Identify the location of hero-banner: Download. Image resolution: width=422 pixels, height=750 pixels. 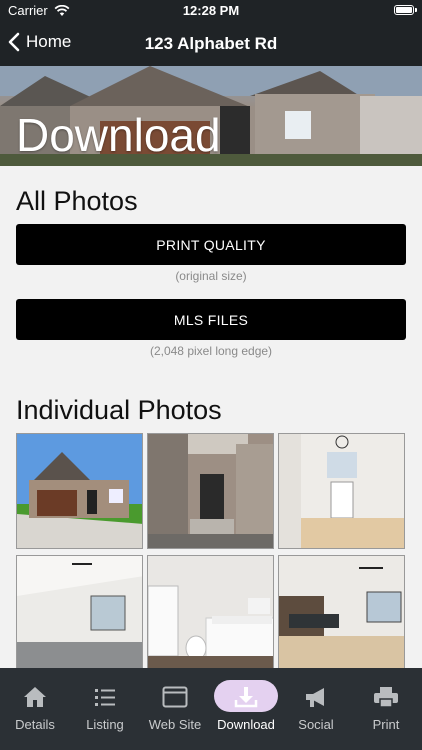
(211, 116).